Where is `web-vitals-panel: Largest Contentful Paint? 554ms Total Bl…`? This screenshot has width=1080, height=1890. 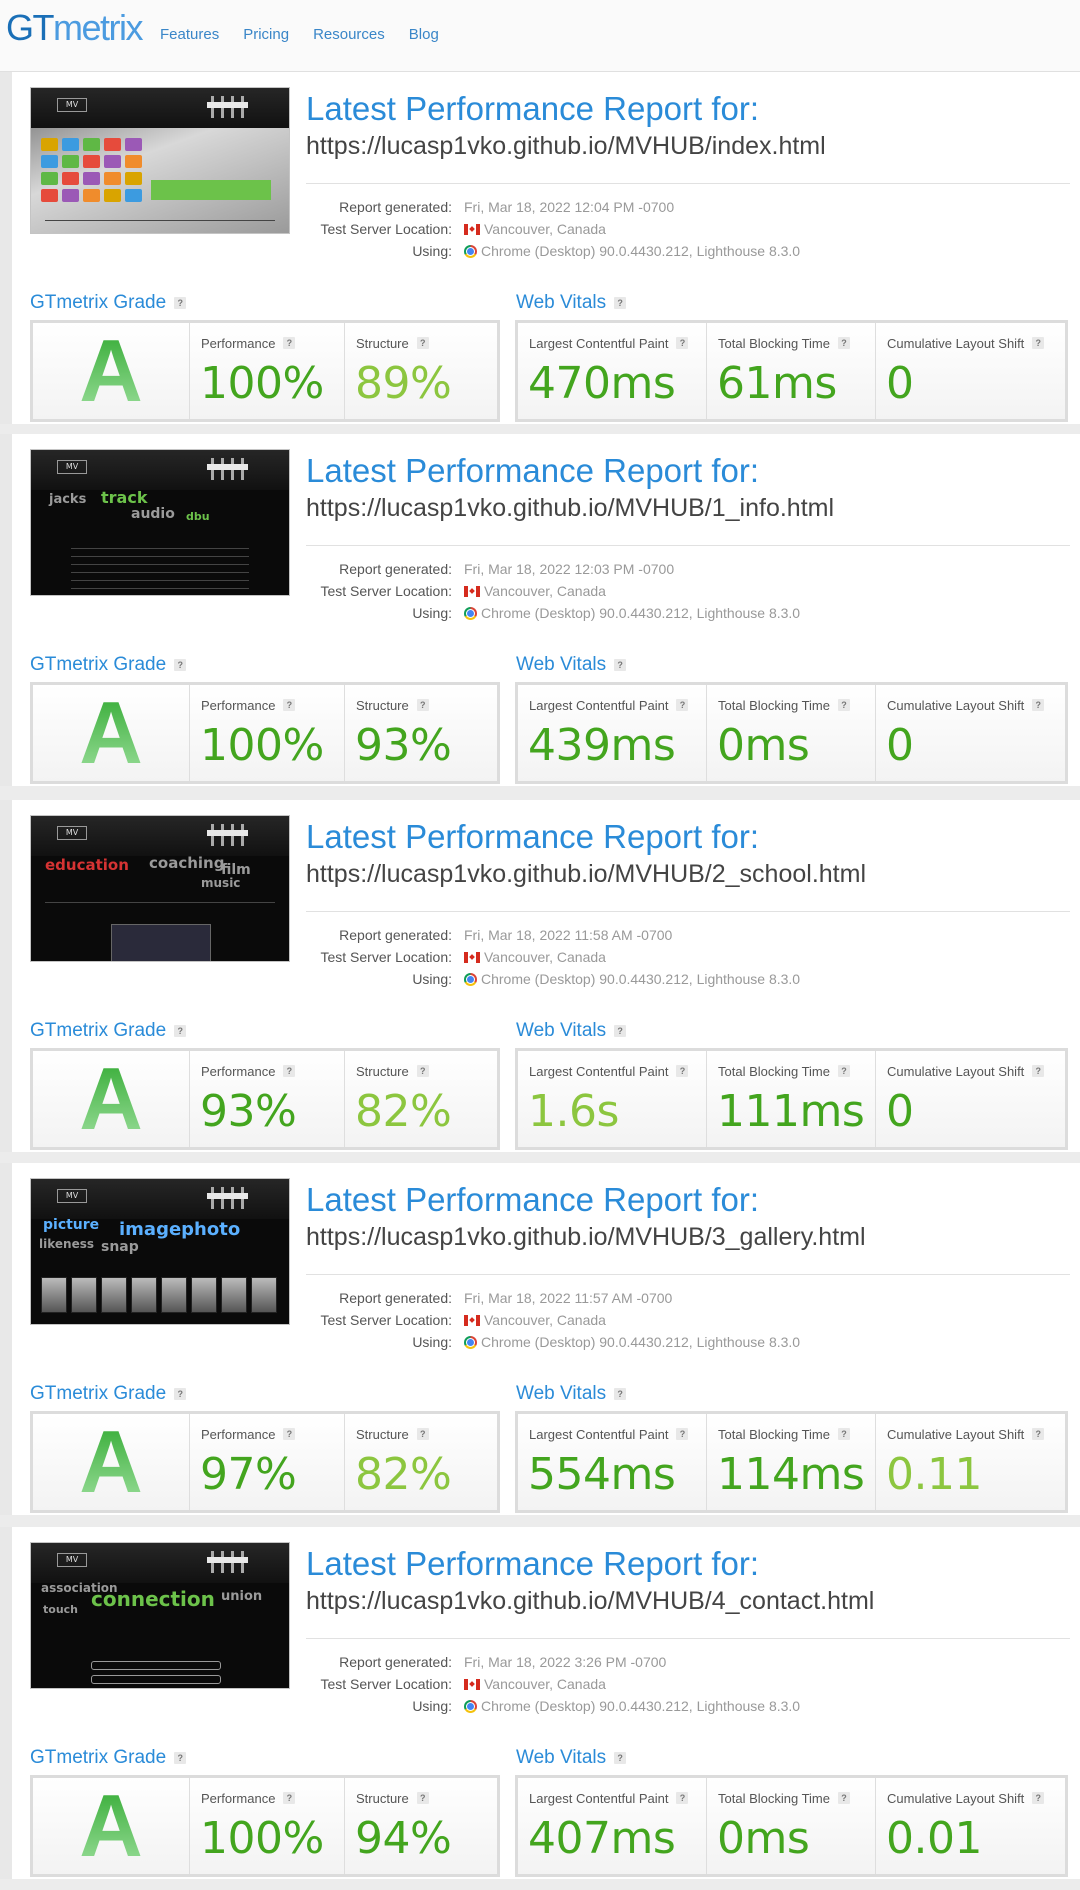
web-vitals-panel: Largest Contentful Paint? 554ms Total Bl… is located at coordinates (791, 1462).